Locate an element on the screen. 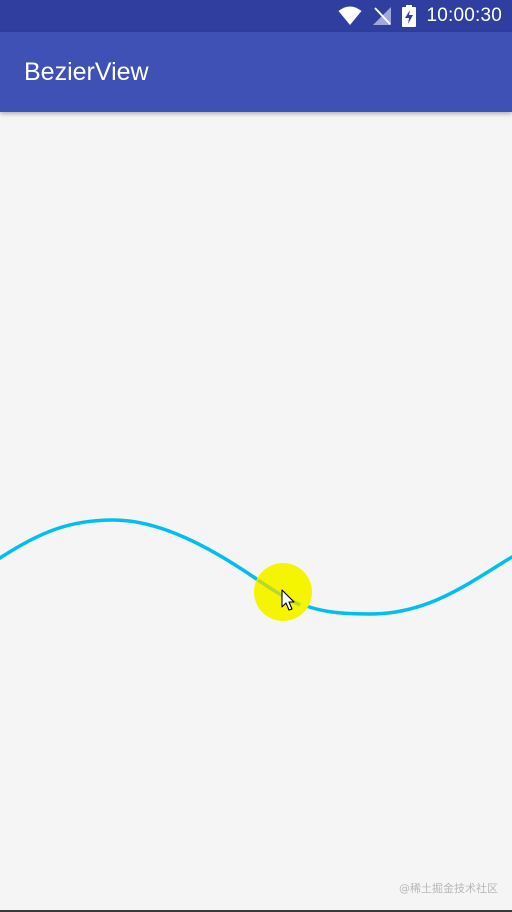 The width and height of the screenshot is (512, 912). watermark: @稀土掘金技术社区 is located at coordinates (448, 888).